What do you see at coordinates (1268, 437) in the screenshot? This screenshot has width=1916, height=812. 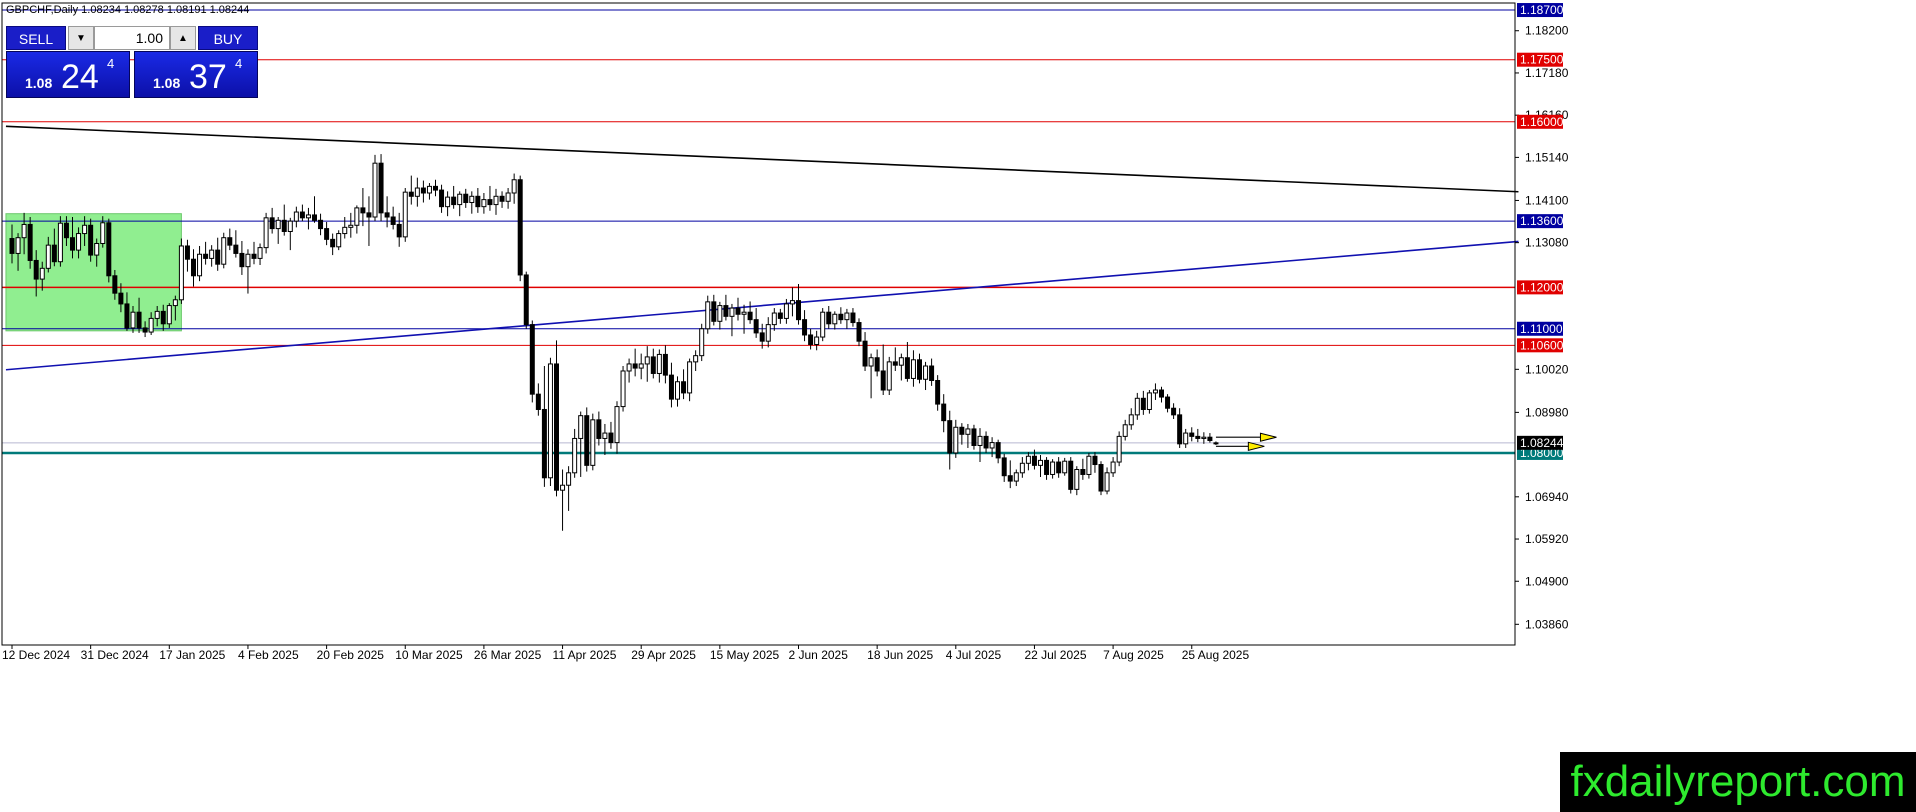 I see `projection-arrow-head` at bounding box center [1268, 437].